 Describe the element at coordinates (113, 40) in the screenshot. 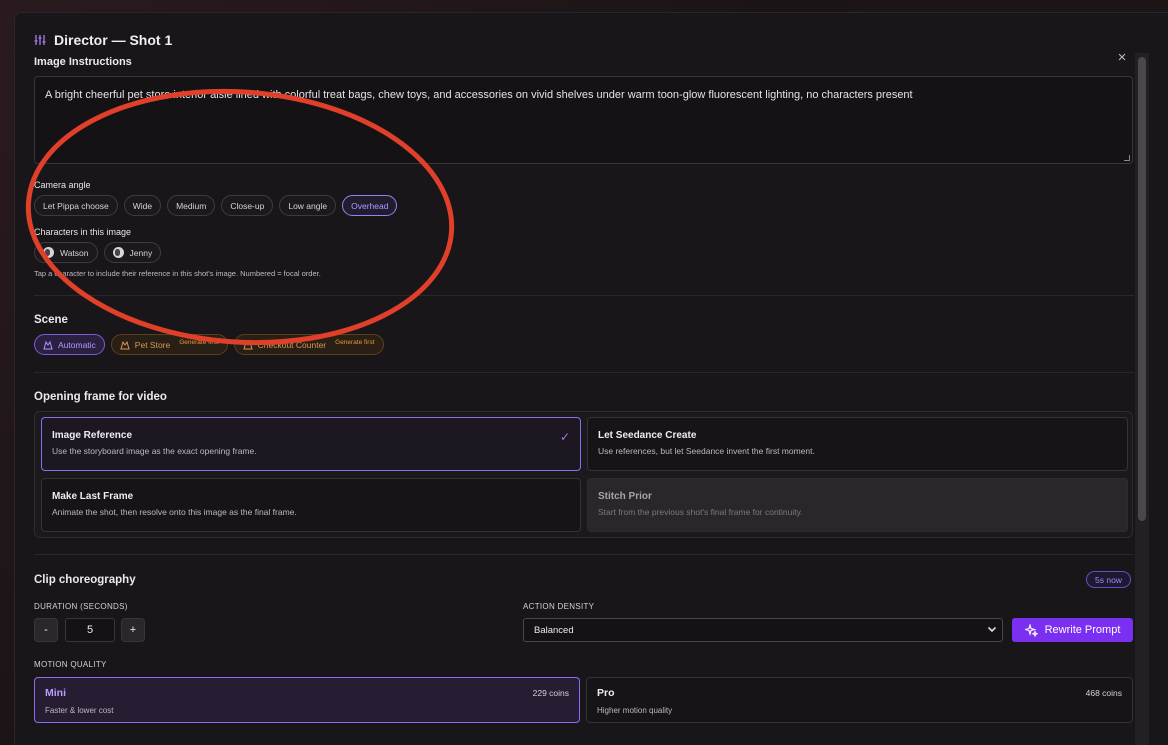

I see `modal-title-text: Director — Shot 1` at that location.